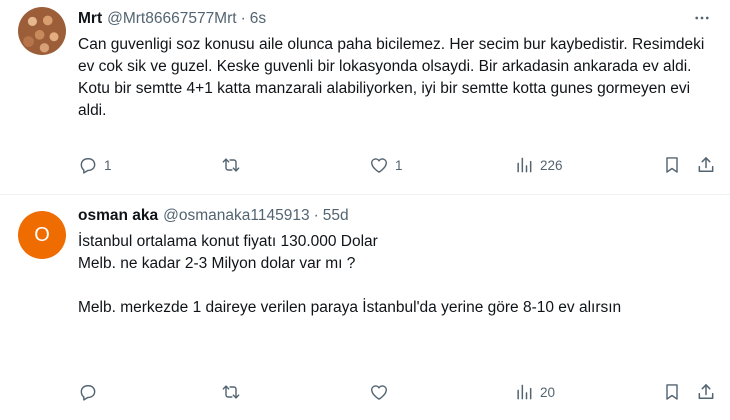  Describe the element at coordinates (397, 392) in the screenshot. I see `tweet-actions: 20` at that location.